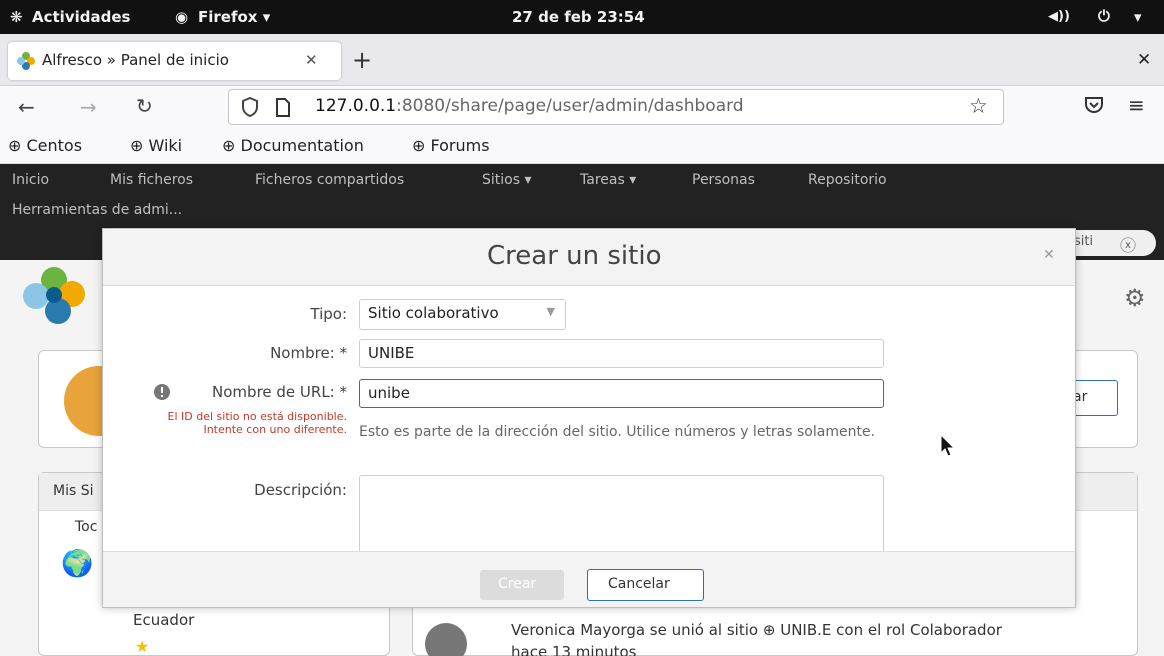 The width and height of the screenshot is (1164, 656). I want to click on type-label: Tipo:, so click(328, 314).